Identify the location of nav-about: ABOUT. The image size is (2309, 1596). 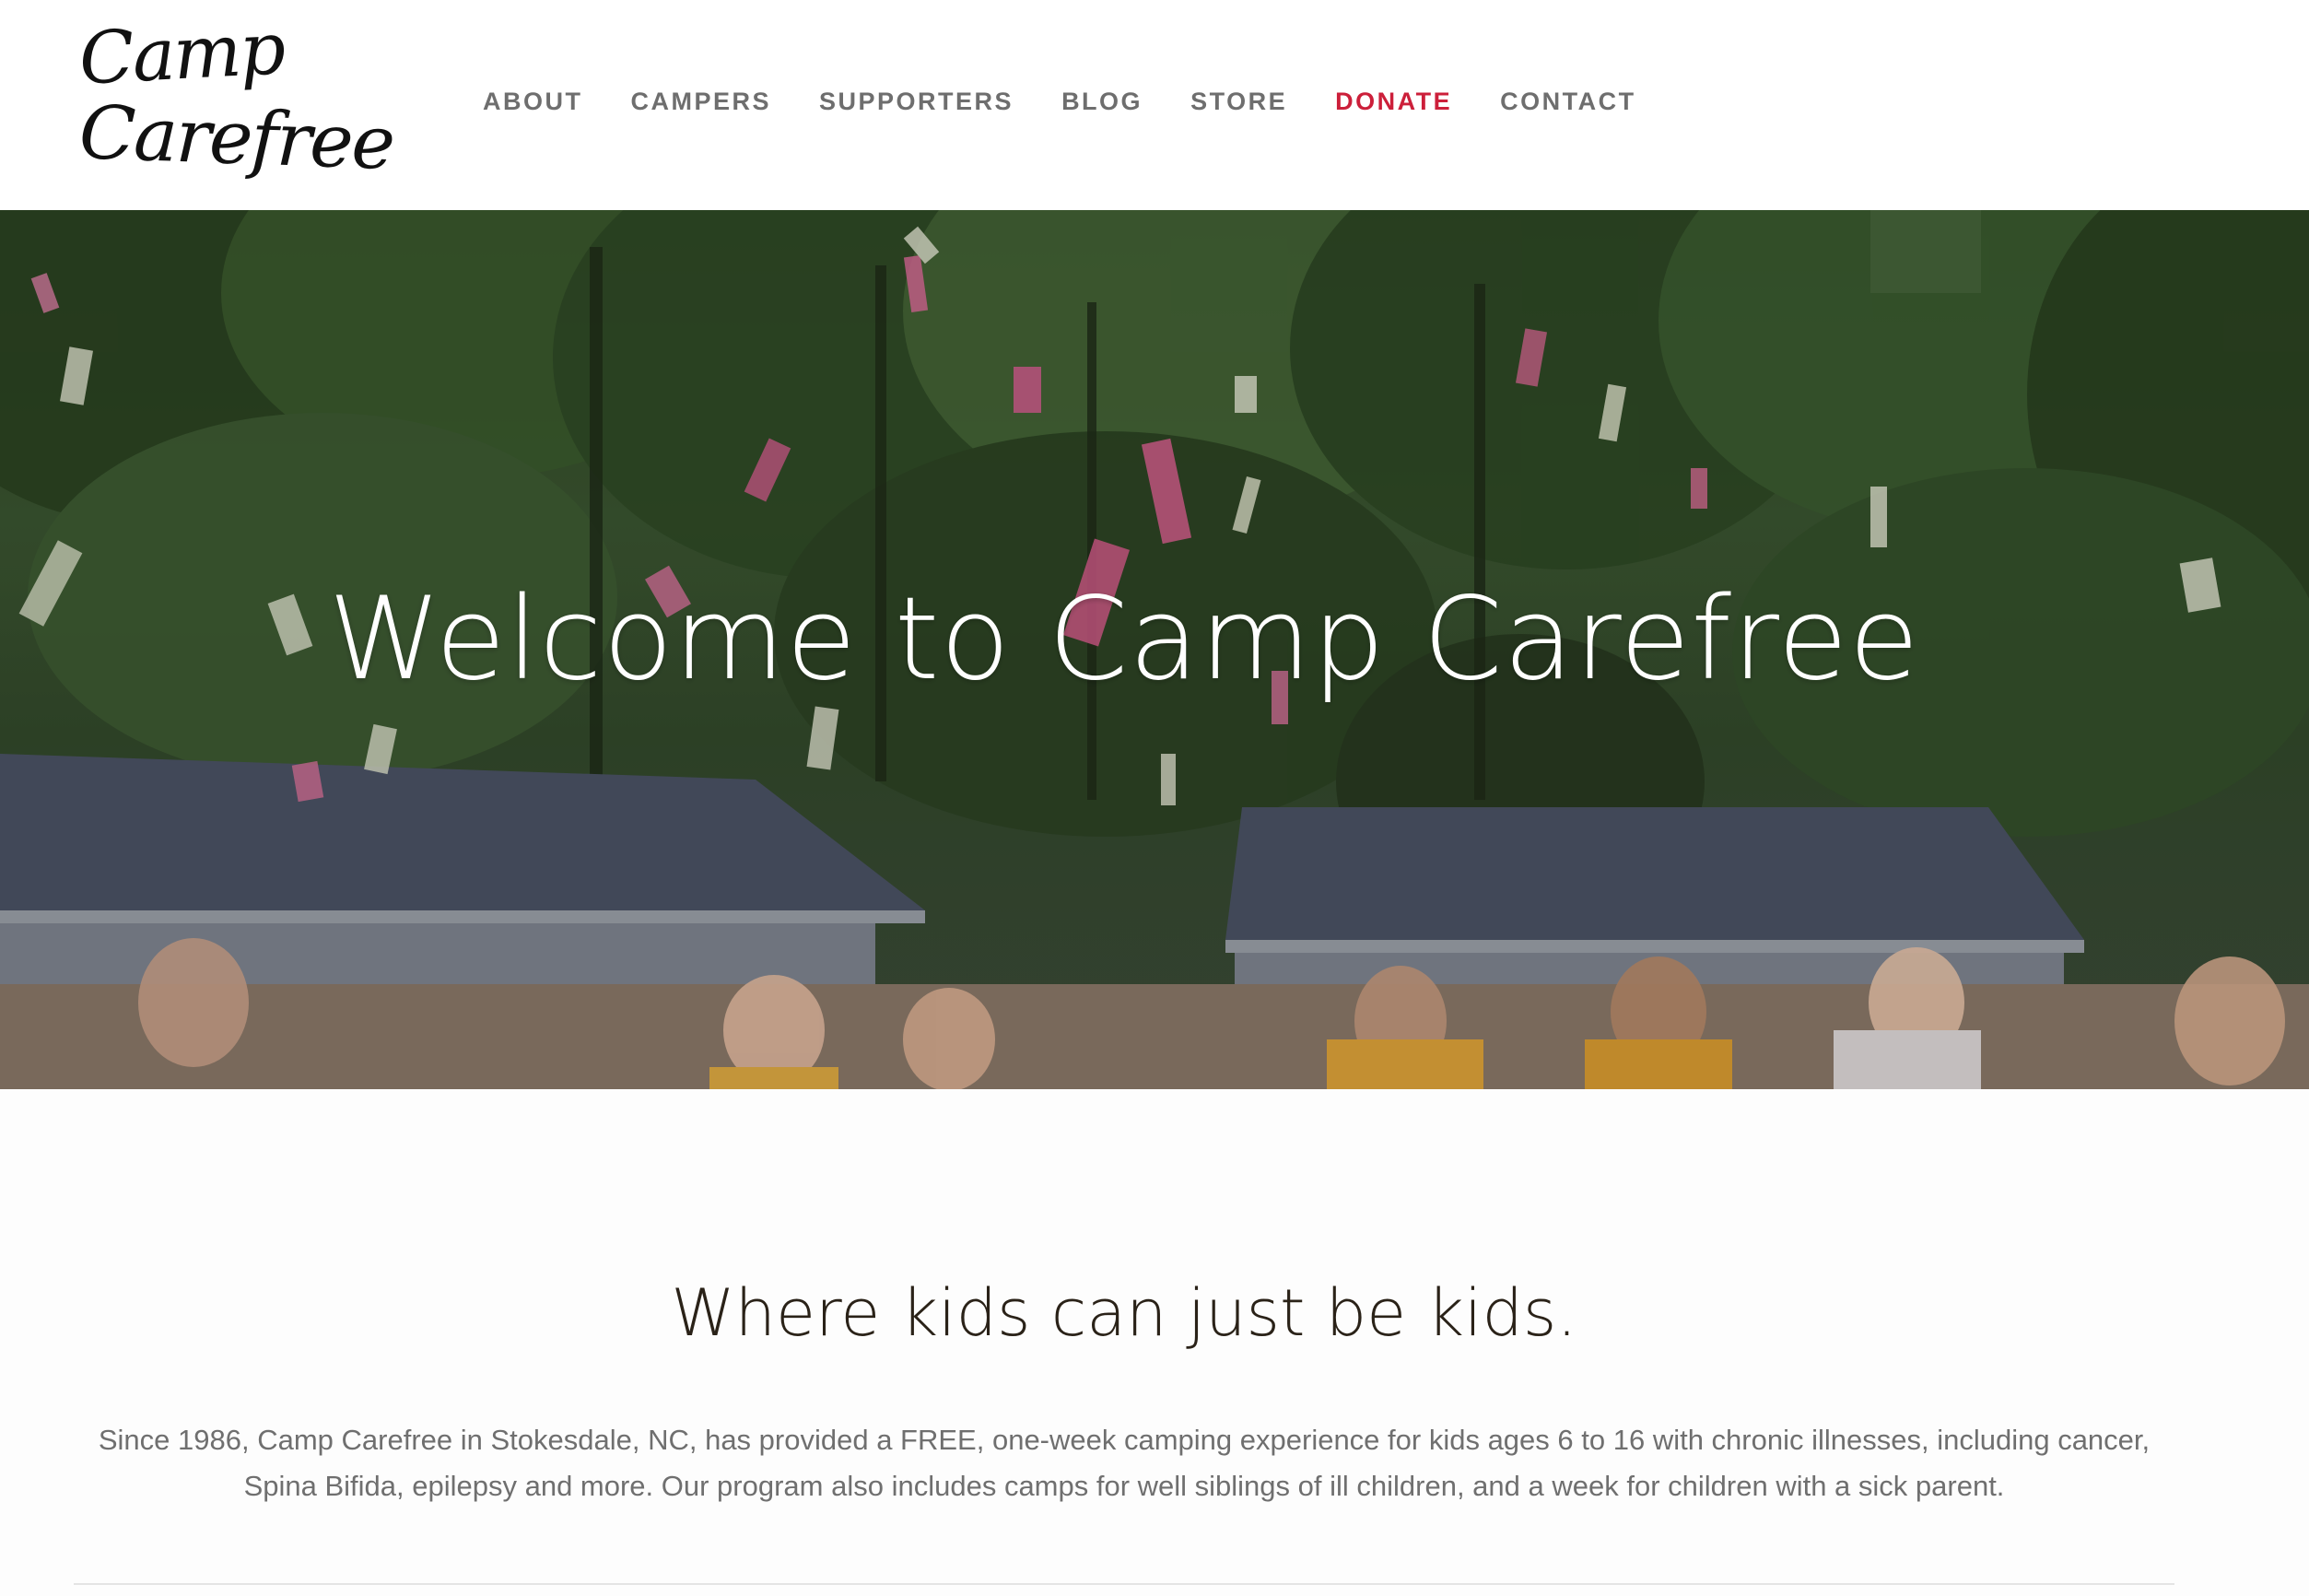
(533, 102).